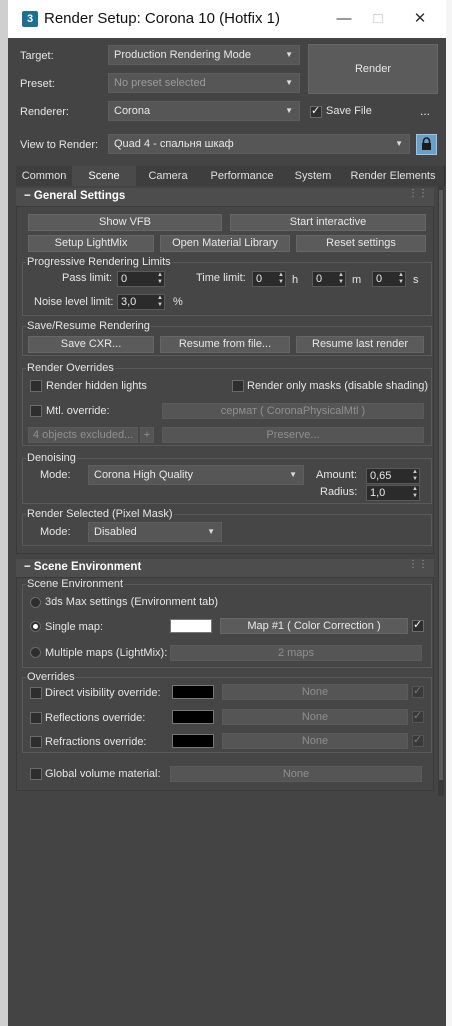  Describe the element at coordinates (193, 741) in the screenshot. I see `refractions-color-swatch` at that location.